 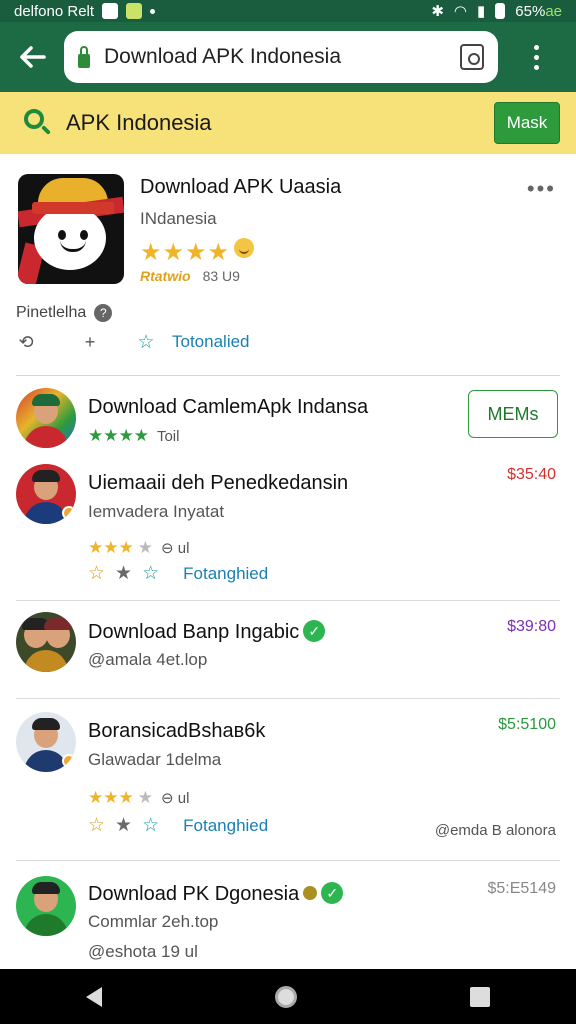 I want to click on list-item-title: Download Banp Ingabic ✓, so click(x=207, y=632).